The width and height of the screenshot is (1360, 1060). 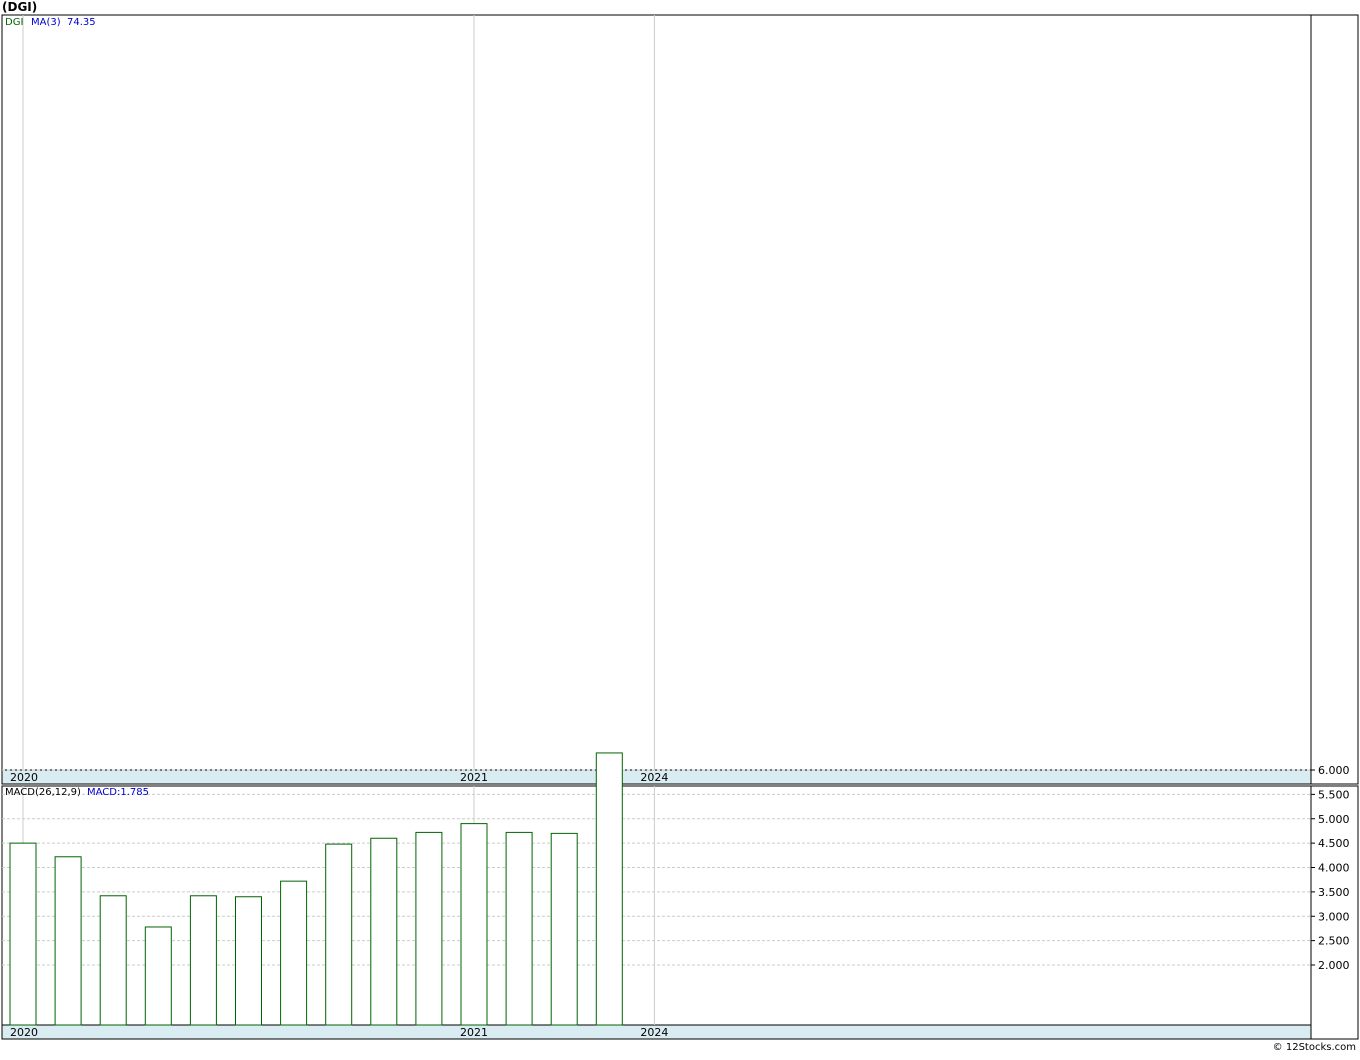 I want to click on macd-tick-label: 2.500, so click(x=1334, y=941).